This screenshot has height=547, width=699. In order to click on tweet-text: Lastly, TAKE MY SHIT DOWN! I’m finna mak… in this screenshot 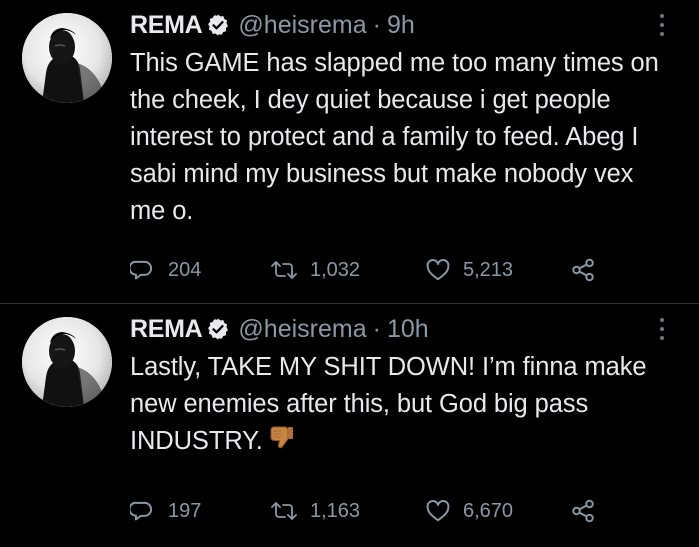, I will do `click(388, 404)`.